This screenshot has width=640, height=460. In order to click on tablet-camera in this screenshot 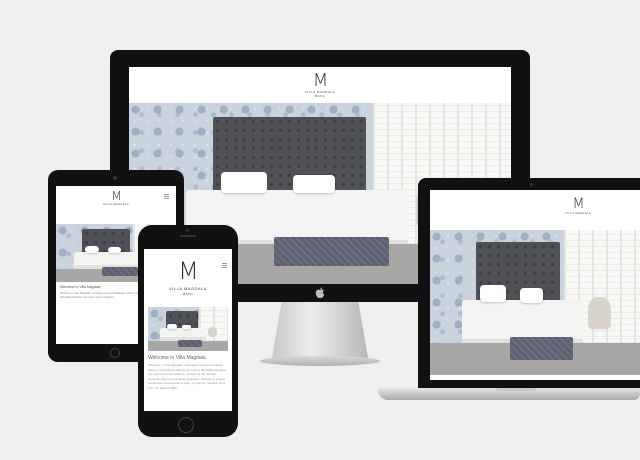, I will do `click(115, 178)`.